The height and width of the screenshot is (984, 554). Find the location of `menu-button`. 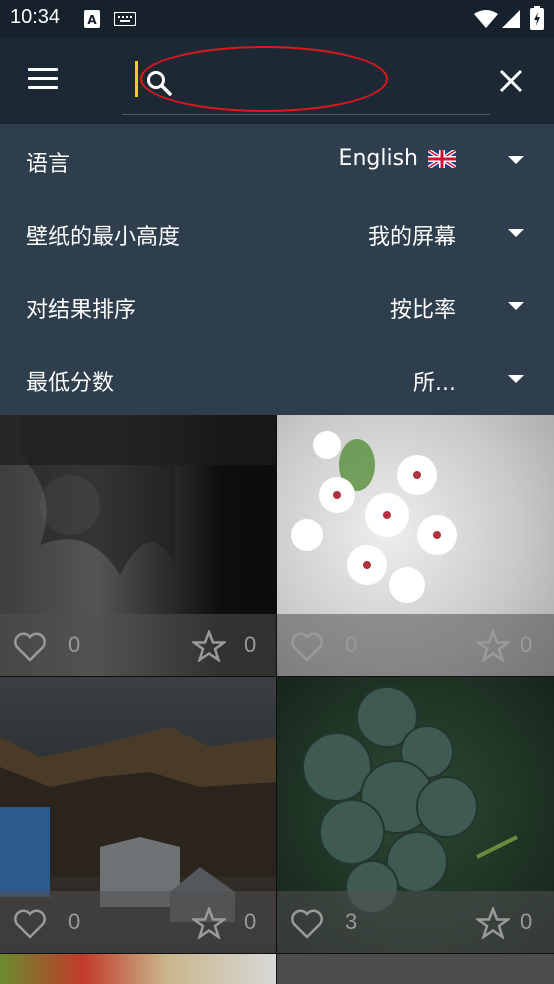

menu-button is located at coordinates (43, 79).